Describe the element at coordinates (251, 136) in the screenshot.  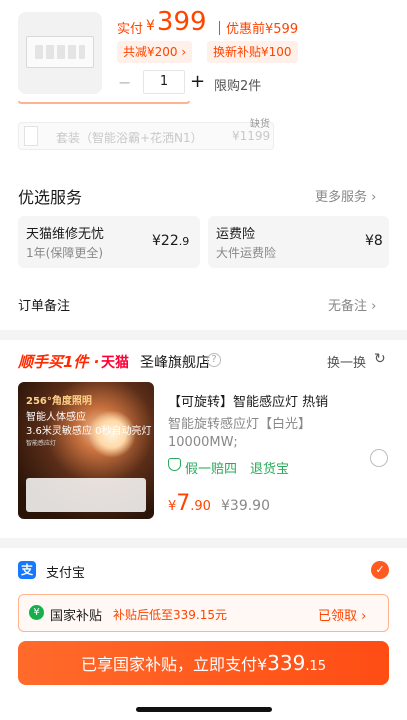
I see `bundle-price: ¥1199` at that location.